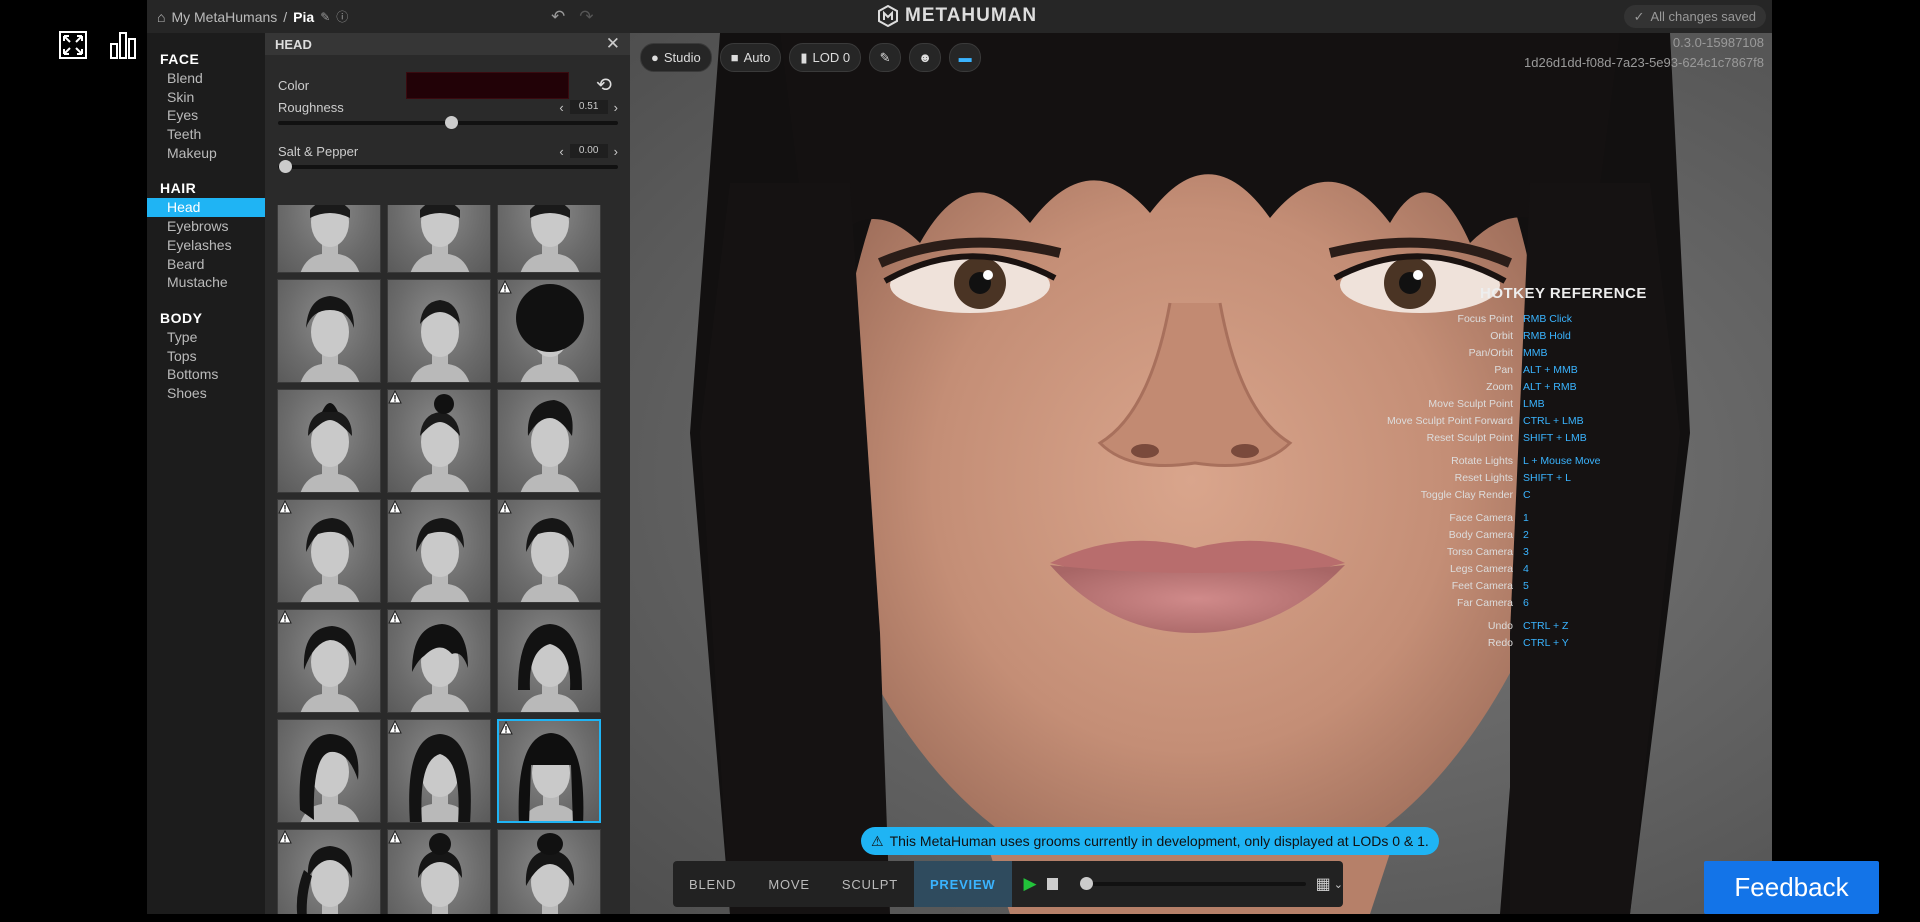 This screenshot has width=1920, height=922. Describe the element at coordinates (206, 245) in the screenshot. I see `nav-item-eyelashes: Eyelashes` at that location.